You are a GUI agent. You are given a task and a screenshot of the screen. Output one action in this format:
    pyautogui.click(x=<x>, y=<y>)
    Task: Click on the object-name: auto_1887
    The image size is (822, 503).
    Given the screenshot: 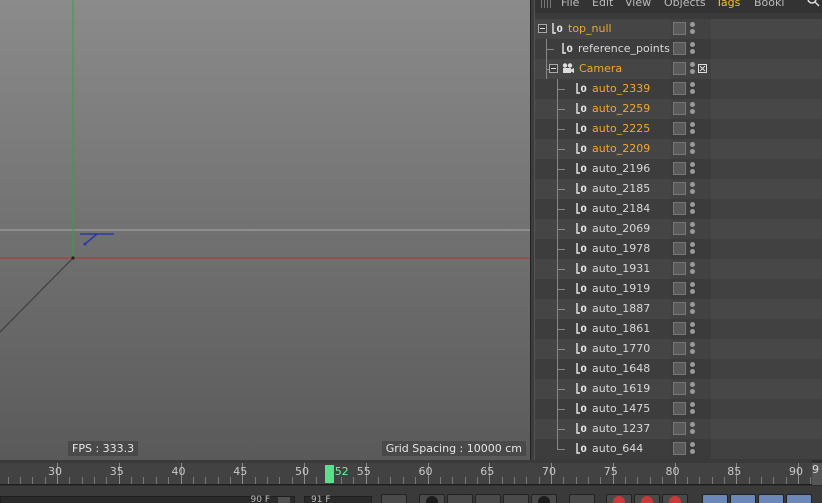 What is the action you would take?
    pyautogui.click(x=621, y=308)
    